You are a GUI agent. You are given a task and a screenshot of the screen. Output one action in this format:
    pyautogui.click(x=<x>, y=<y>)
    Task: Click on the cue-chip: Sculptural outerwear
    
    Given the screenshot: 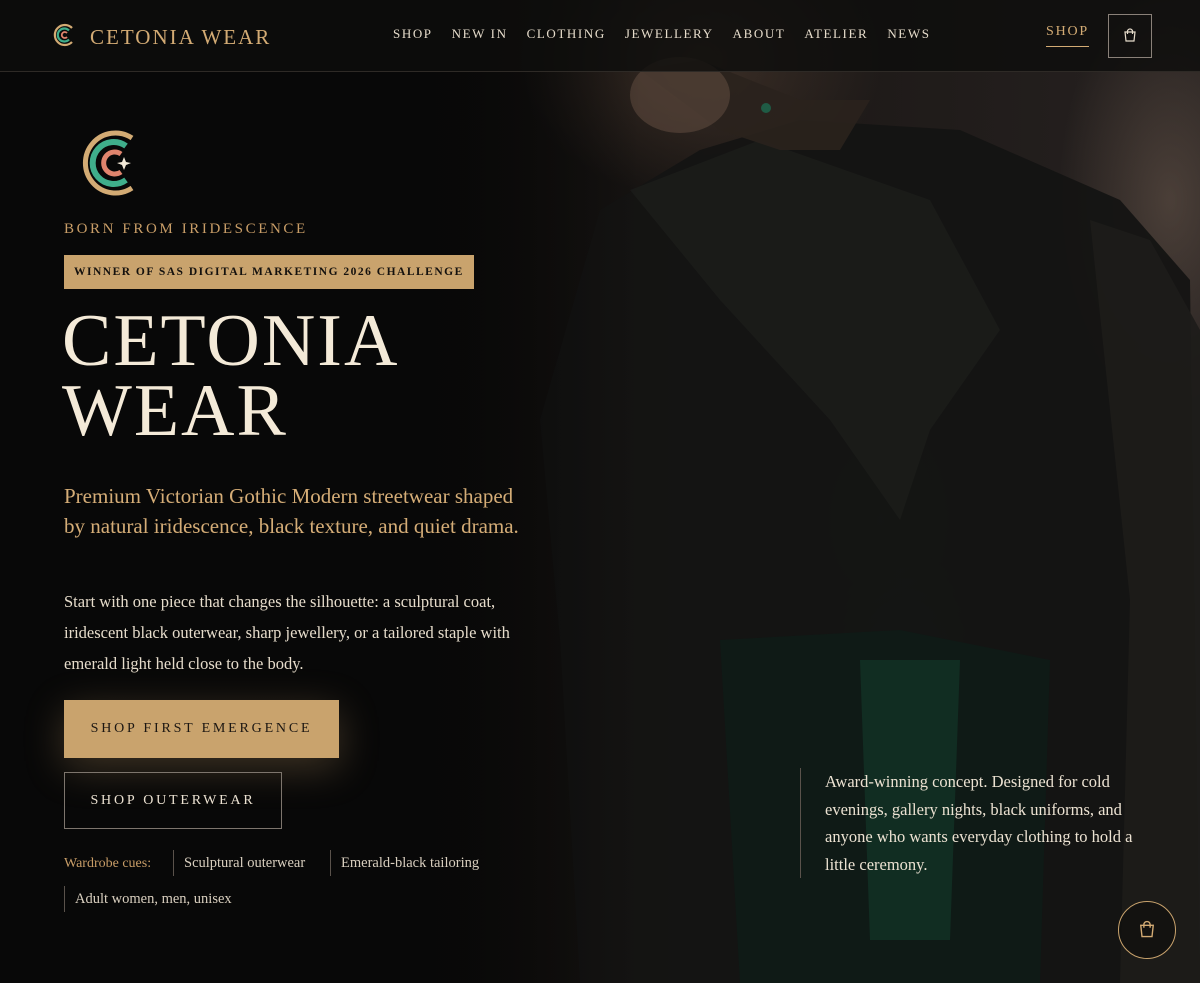 What is the action you would take?
    pyautogui.click(x=239, y=863)
    